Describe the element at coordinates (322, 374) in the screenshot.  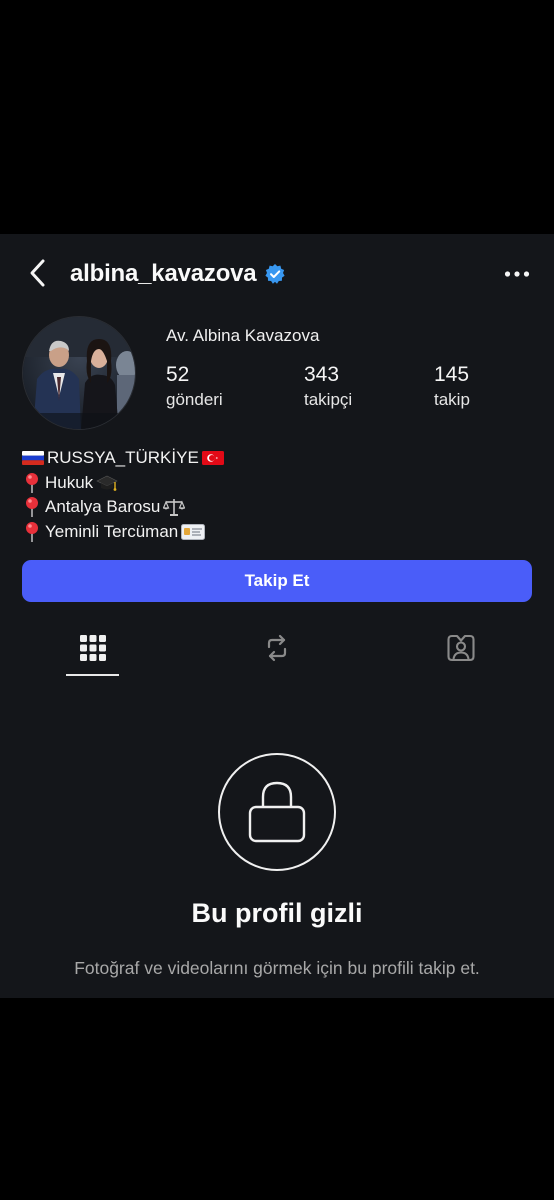
I see `followers-count: 343` at that location.